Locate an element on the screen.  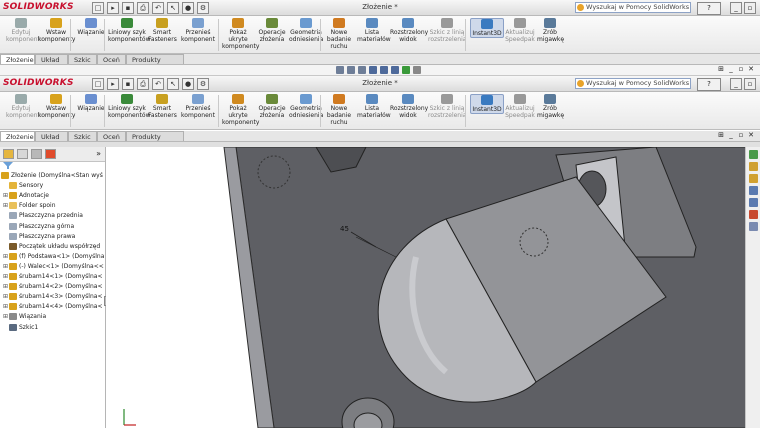
tree-item: Sensory is located at coordinates (23, 186).